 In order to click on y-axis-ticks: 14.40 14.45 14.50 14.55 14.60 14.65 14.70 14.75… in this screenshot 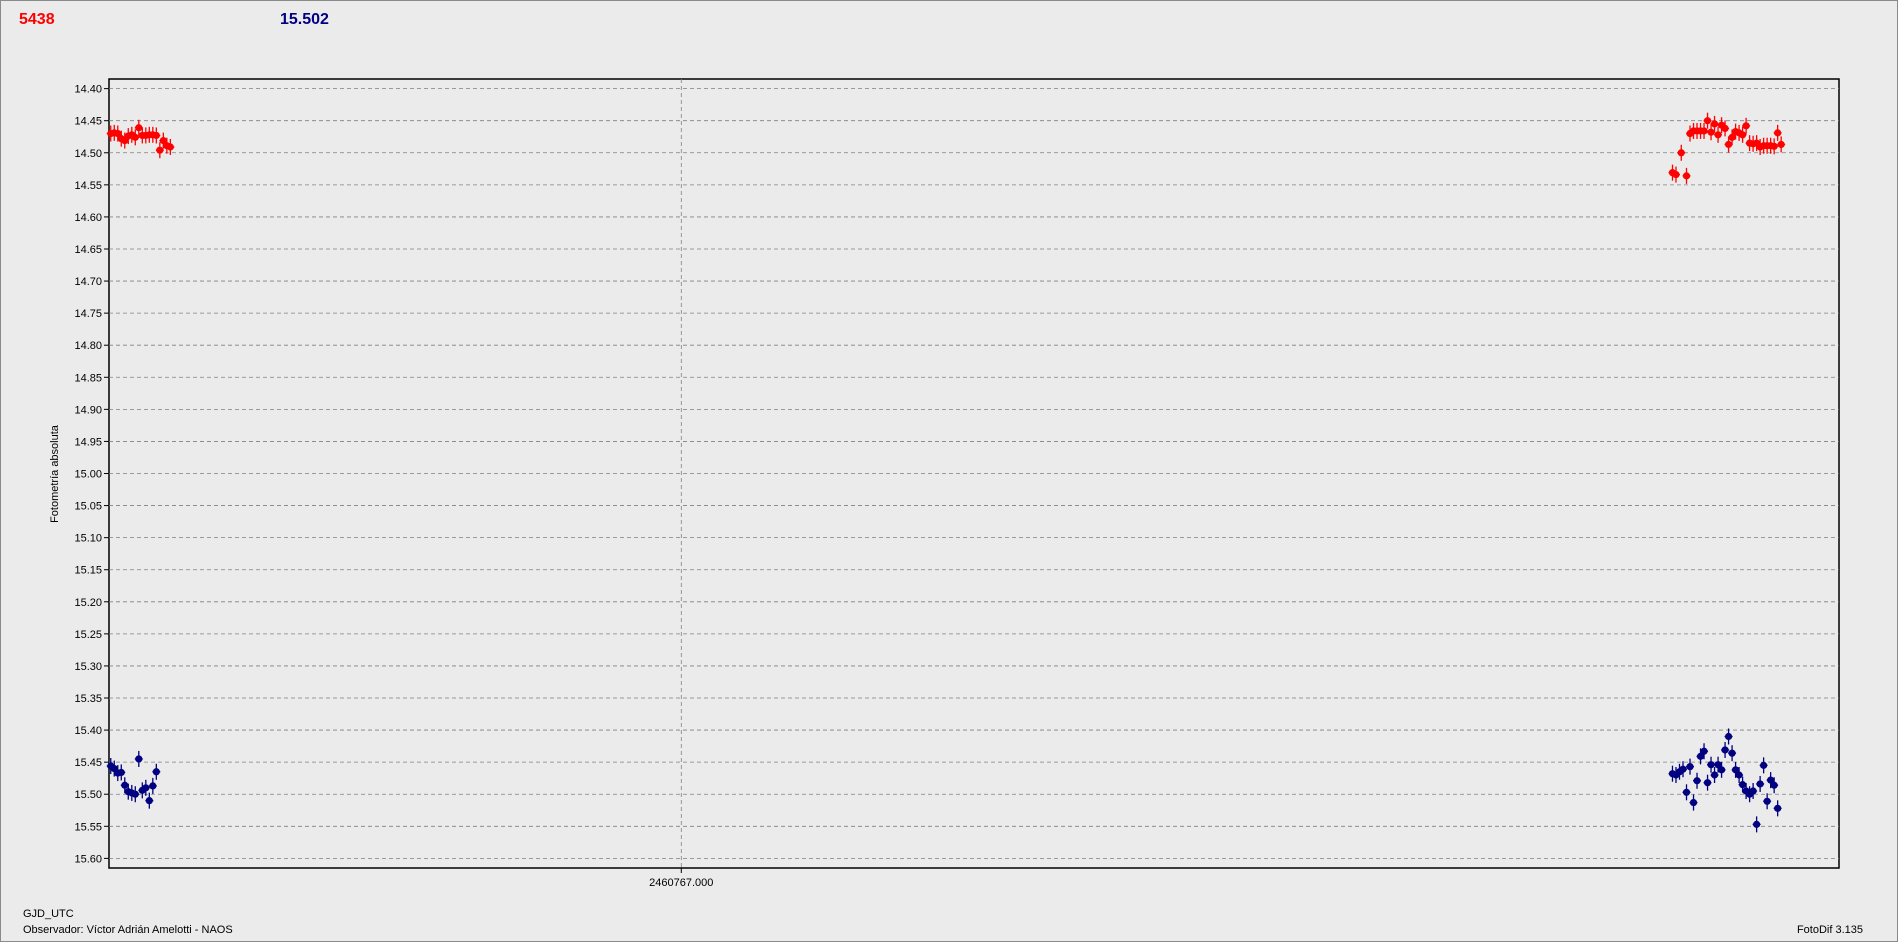, I will do `click(91, 474)`.